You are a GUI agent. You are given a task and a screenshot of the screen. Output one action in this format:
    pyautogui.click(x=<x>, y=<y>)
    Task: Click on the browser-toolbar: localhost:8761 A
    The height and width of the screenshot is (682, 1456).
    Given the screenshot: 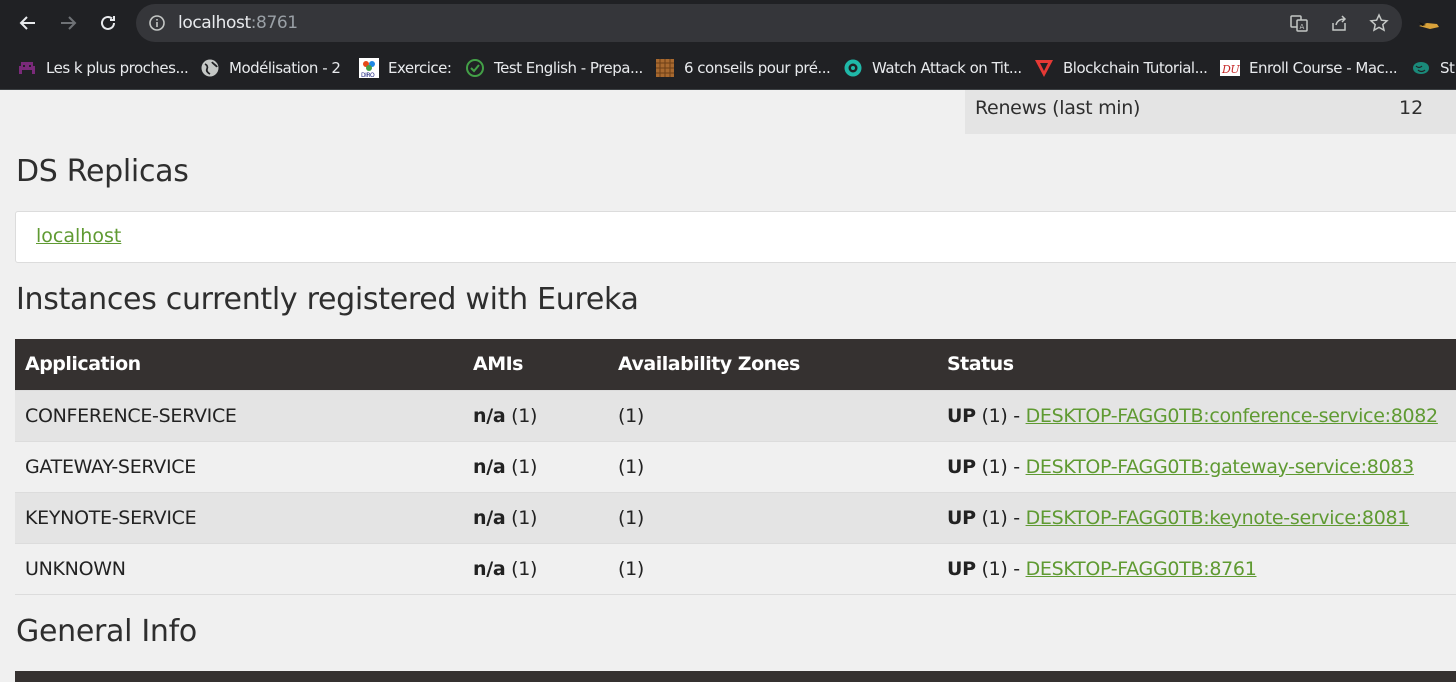 What is the action you would take?
    pyautogui.click(x=728, y=23)
    